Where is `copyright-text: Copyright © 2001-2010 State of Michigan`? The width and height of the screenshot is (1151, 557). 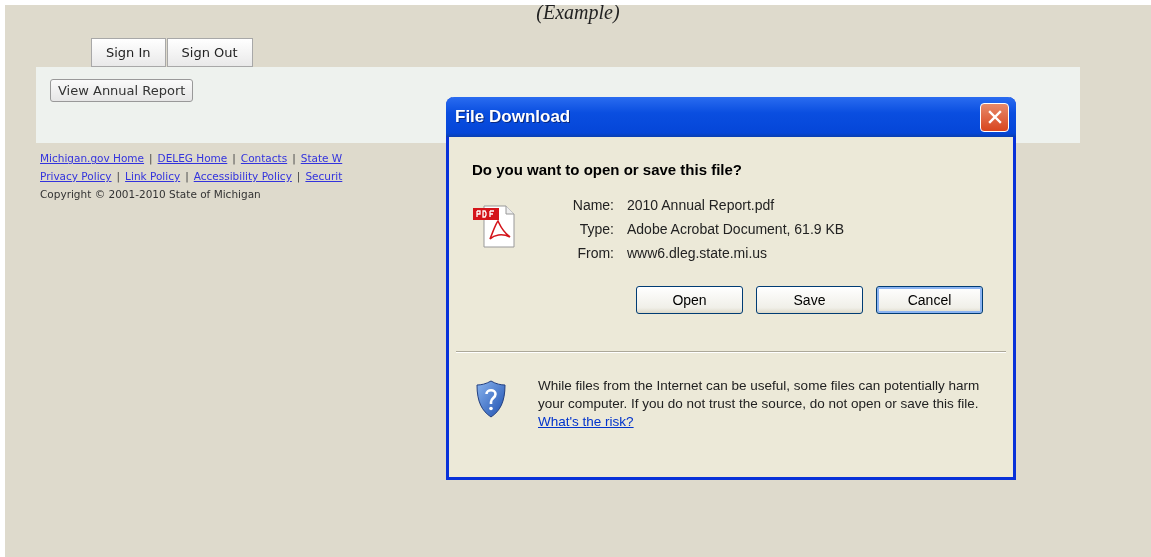 copyright-text: Copyright © 2001-2010 State of Michigan is located at coordinates (151, 194).